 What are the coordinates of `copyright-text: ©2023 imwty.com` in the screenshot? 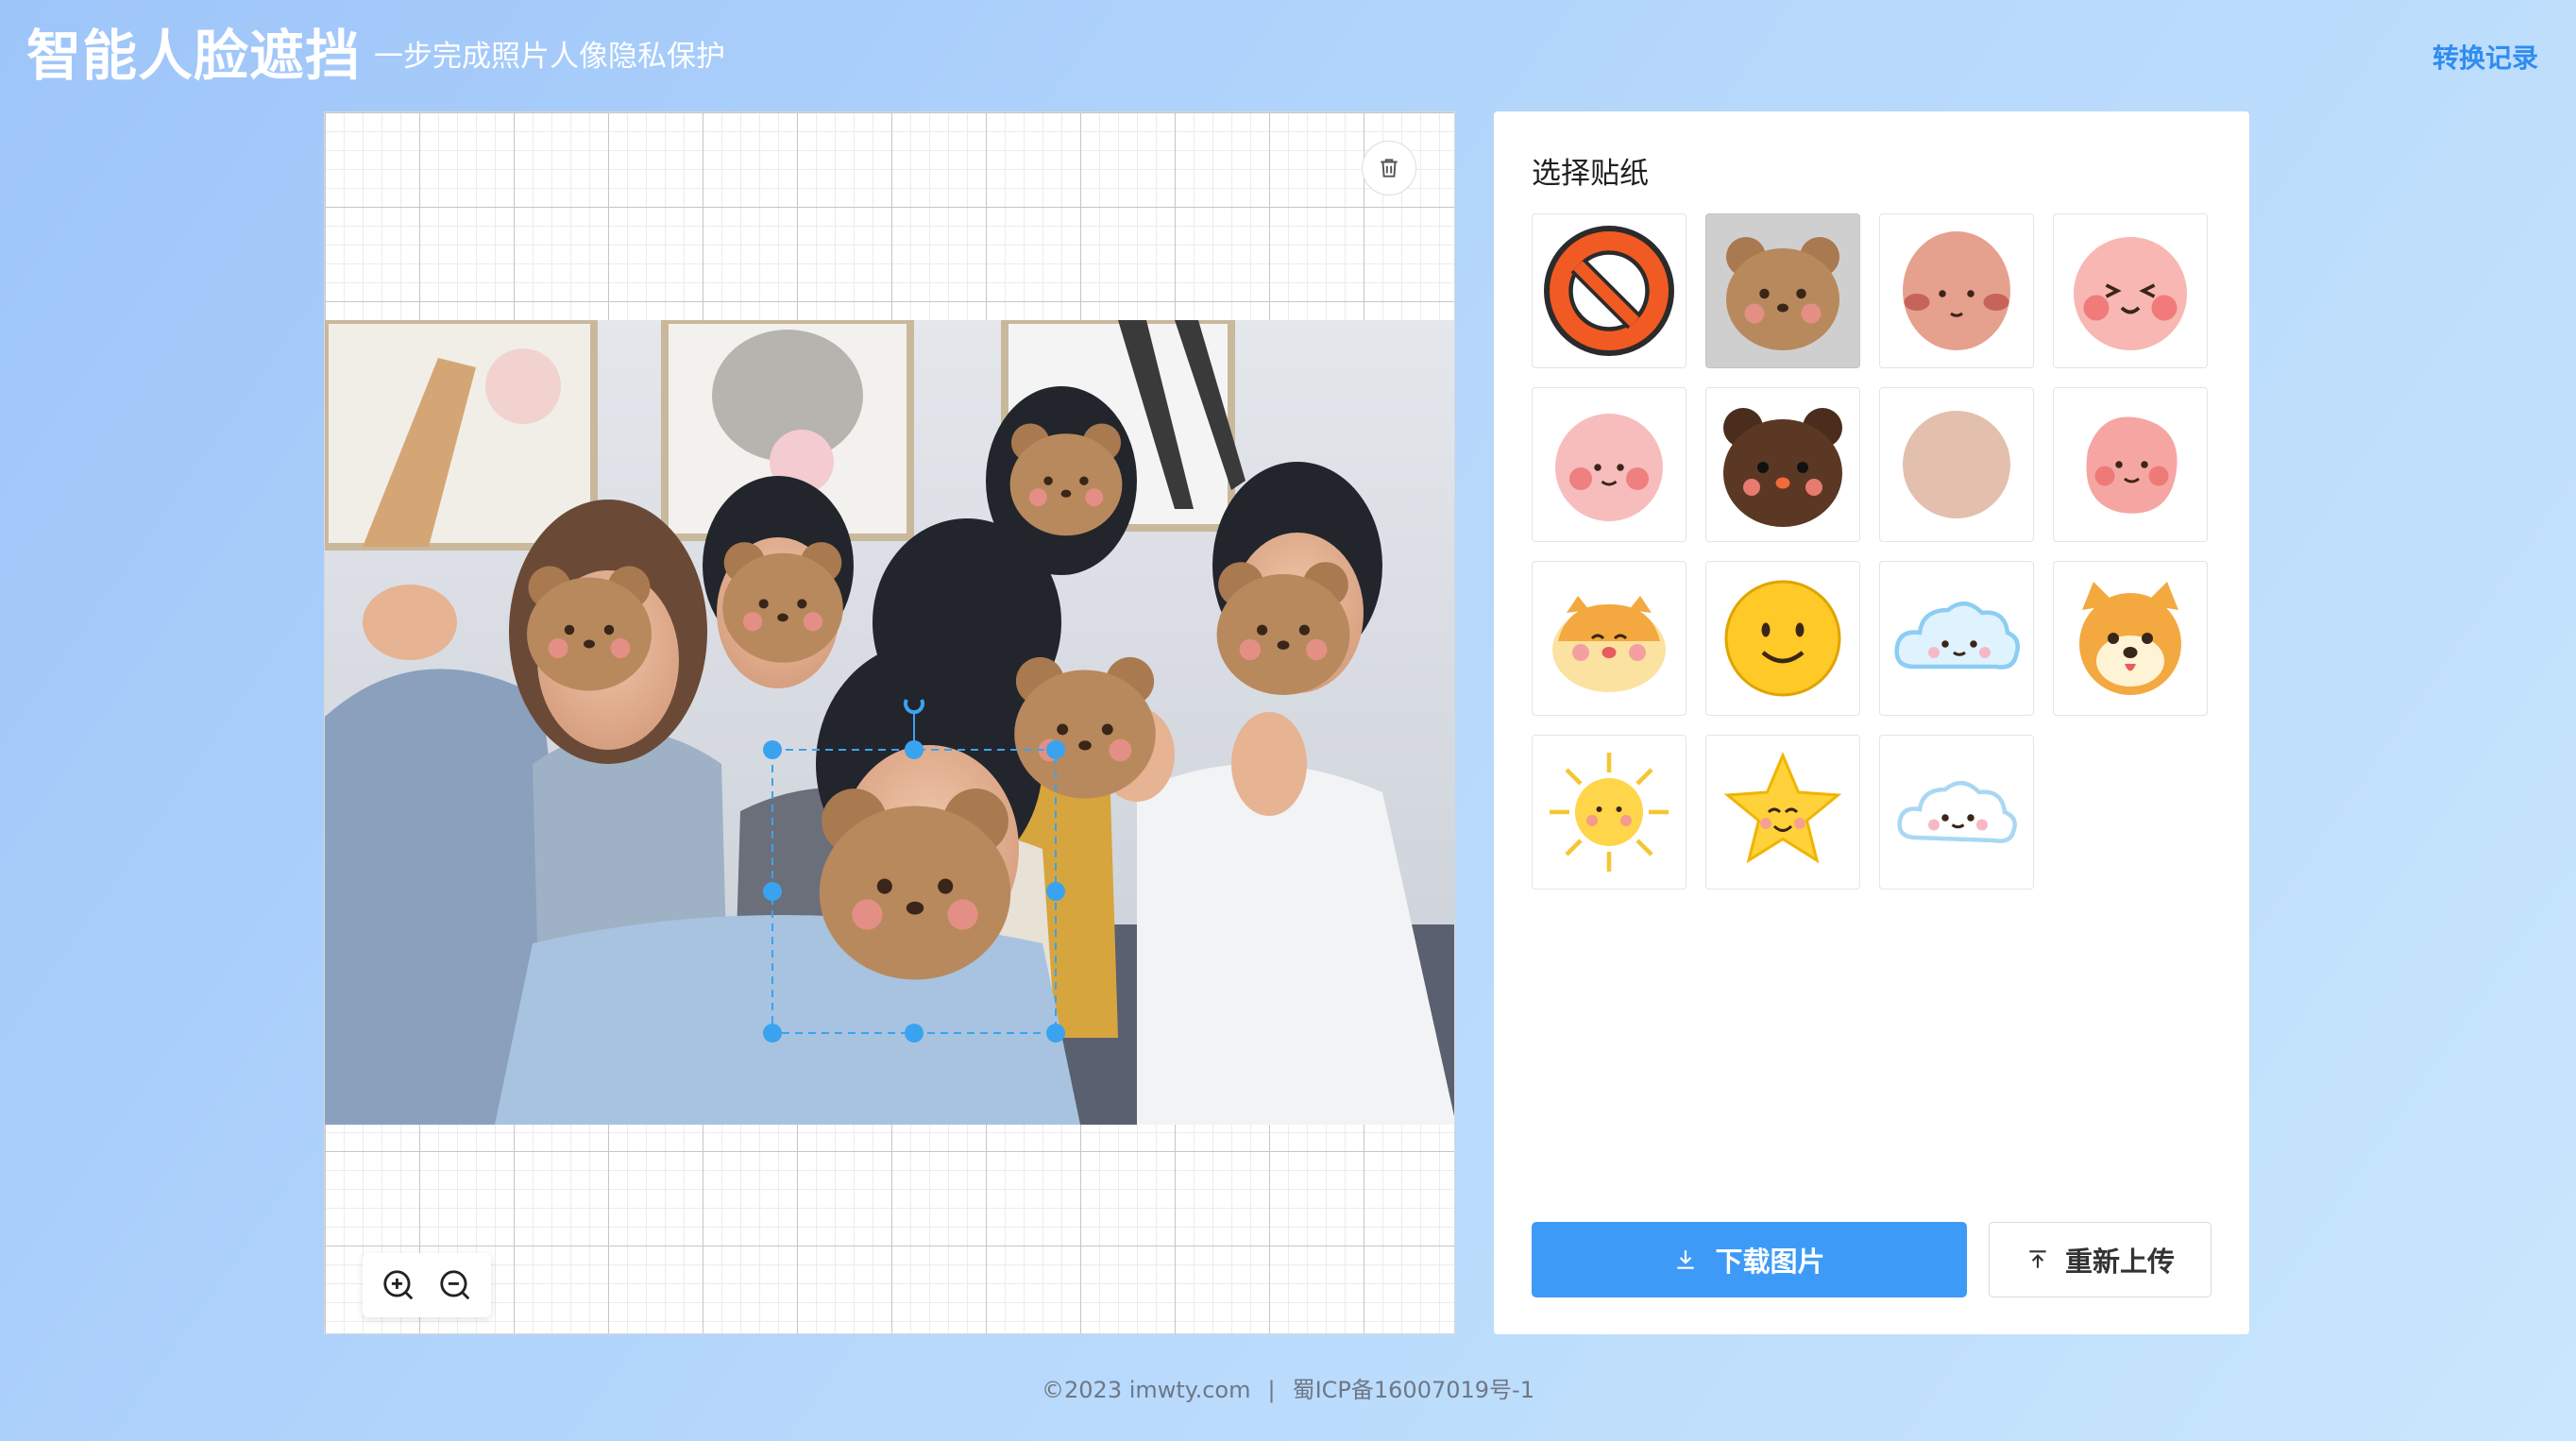 It's located at (1146, 1390).